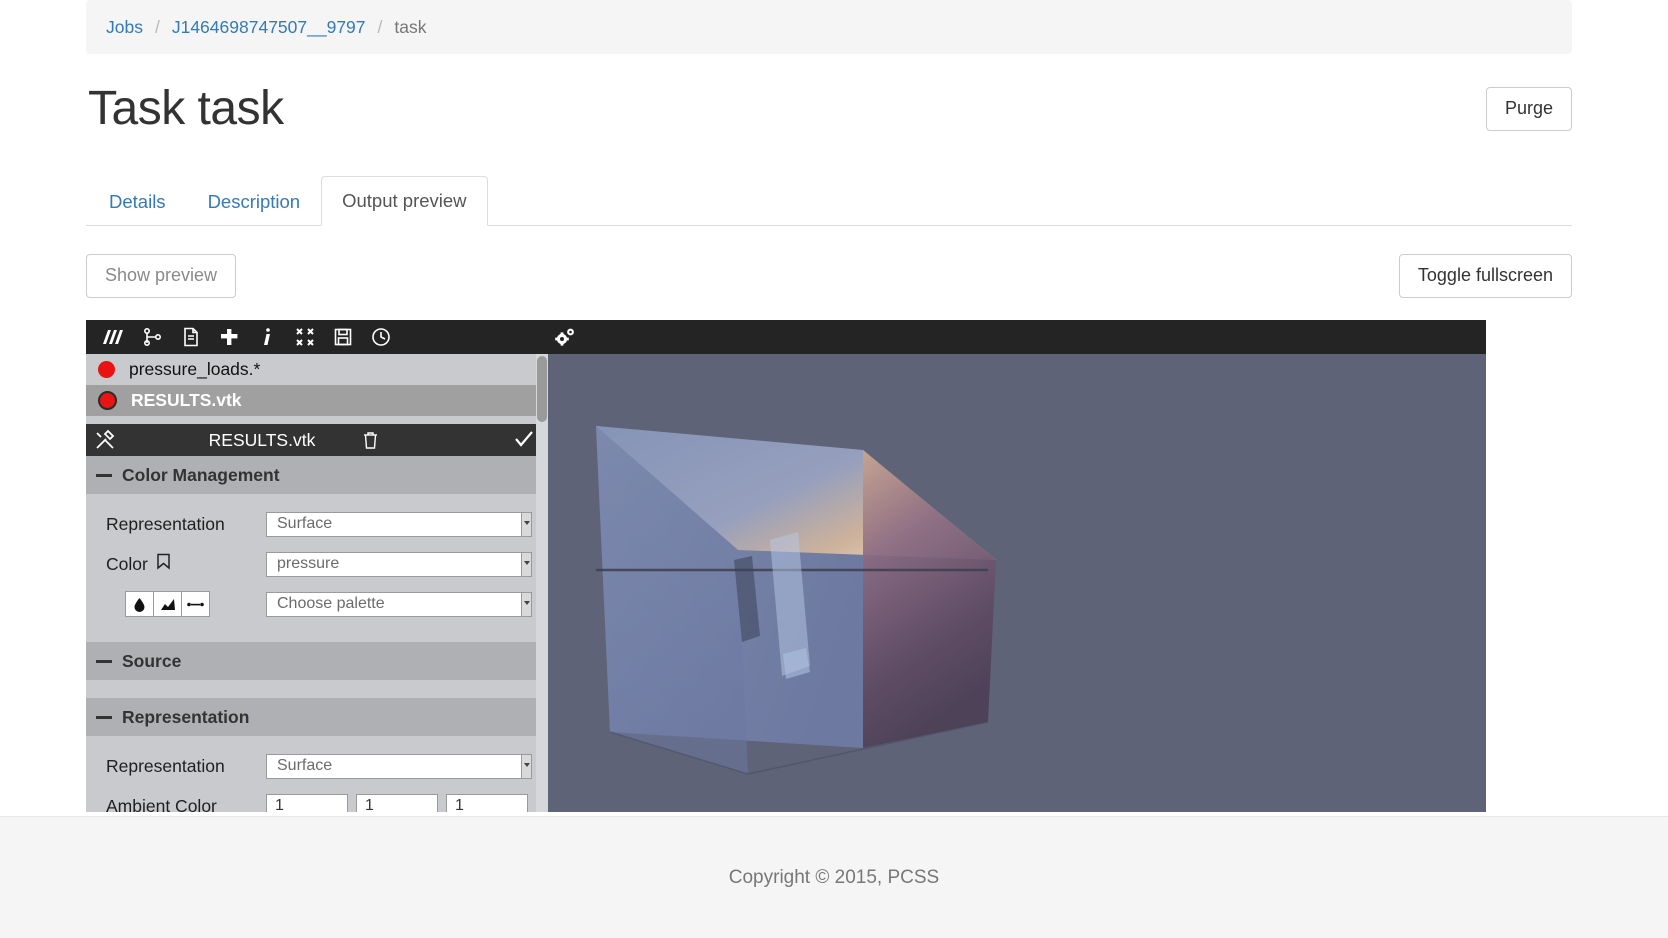 This screenshot has width=1668, height=938. I want to click on section-title: Source, so click(152, 660).